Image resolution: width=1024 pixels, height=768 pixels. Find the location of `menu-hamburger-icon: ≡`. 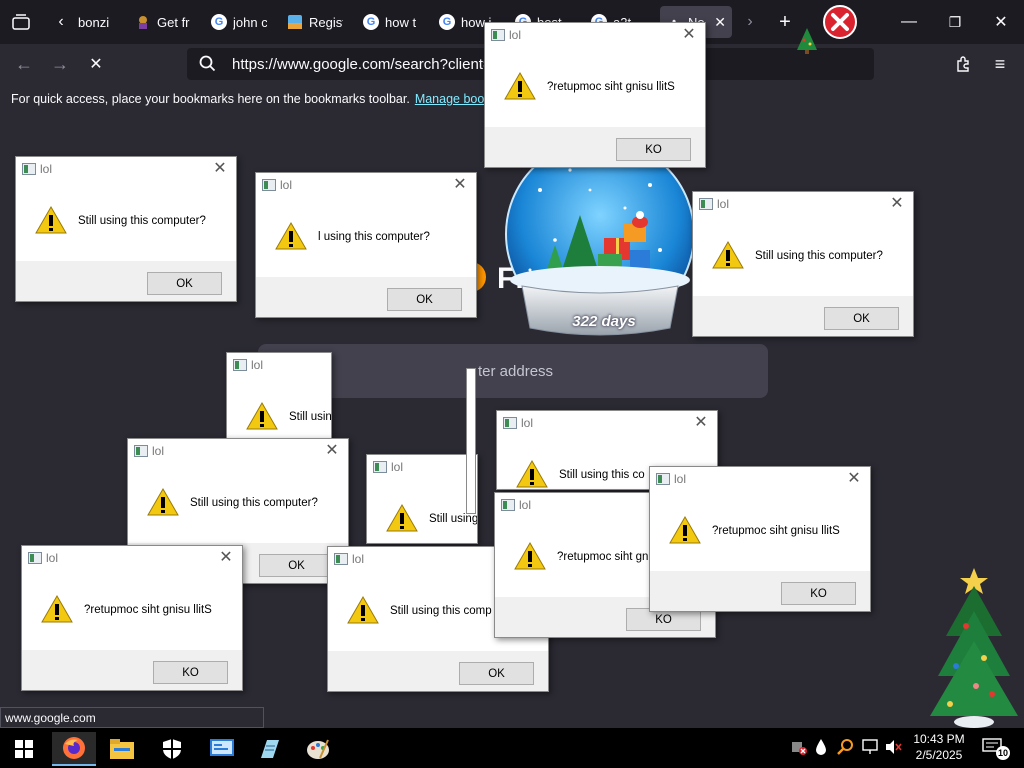

menu-hamburger-icon: ≡ is located at coordinates (1000, 64).